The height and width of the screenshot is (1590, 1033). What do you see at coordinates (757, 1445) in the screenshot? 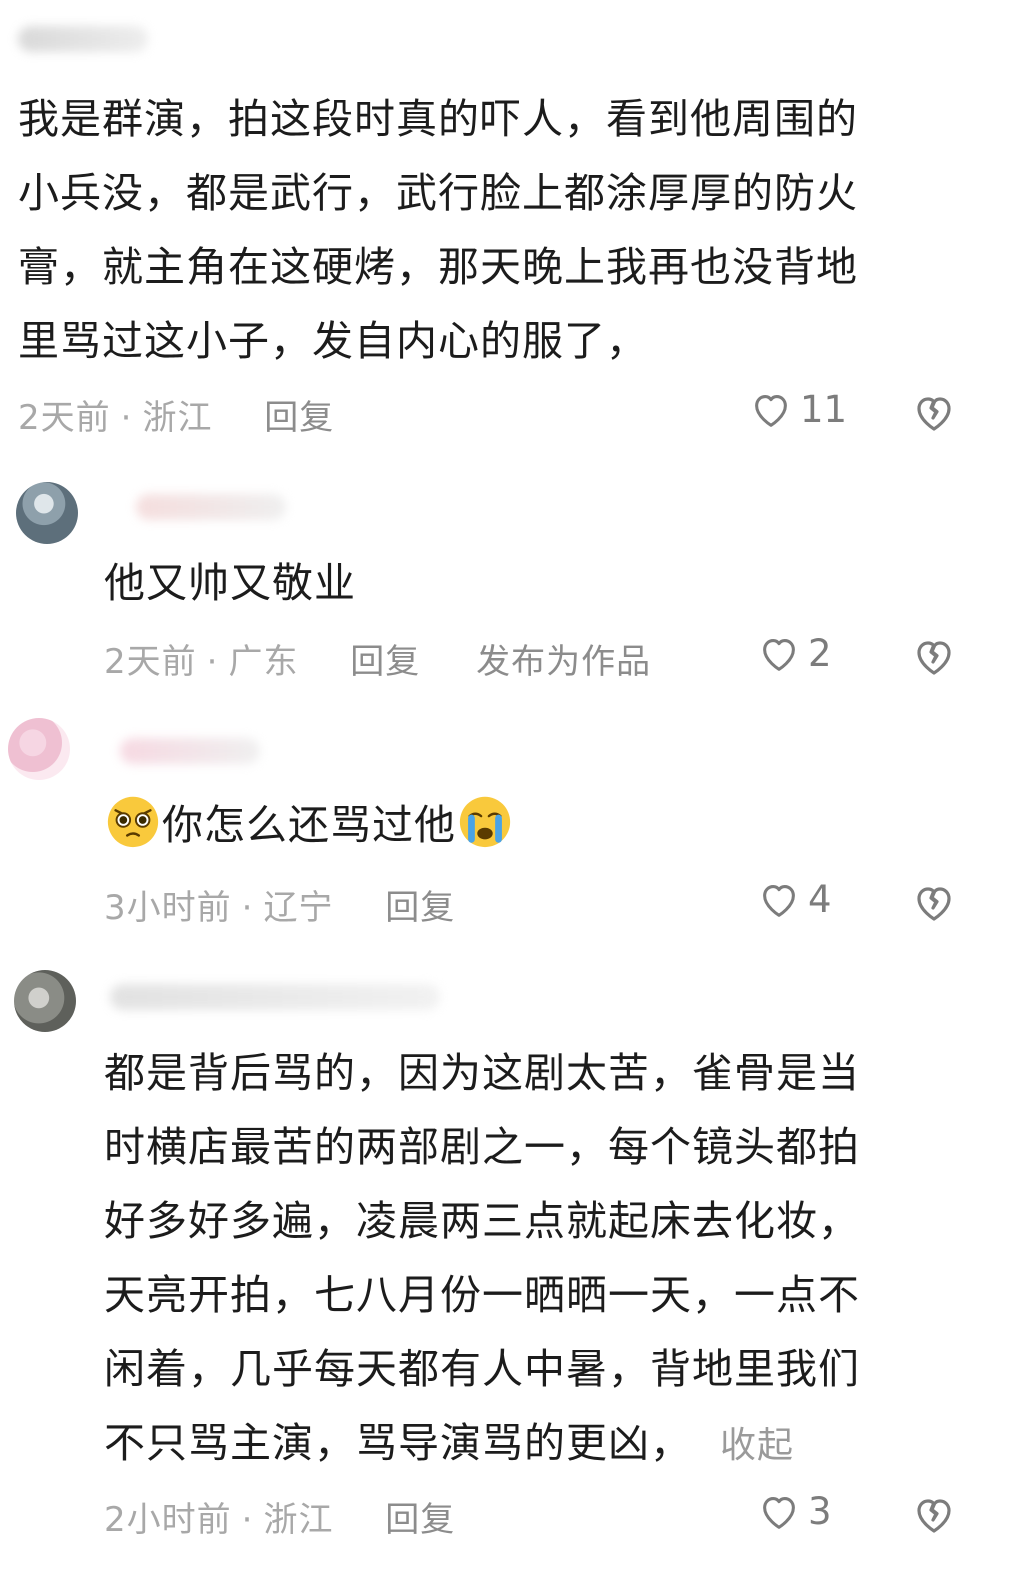
I see `collapse-button: 收起` at bounding box center [757, 1445].